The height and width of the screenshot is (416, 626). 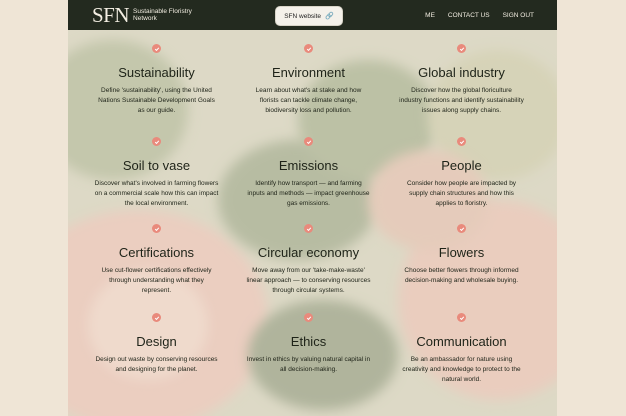 I want to click on nav-contact-us: CONTACT US, so click(x=469, y=15).